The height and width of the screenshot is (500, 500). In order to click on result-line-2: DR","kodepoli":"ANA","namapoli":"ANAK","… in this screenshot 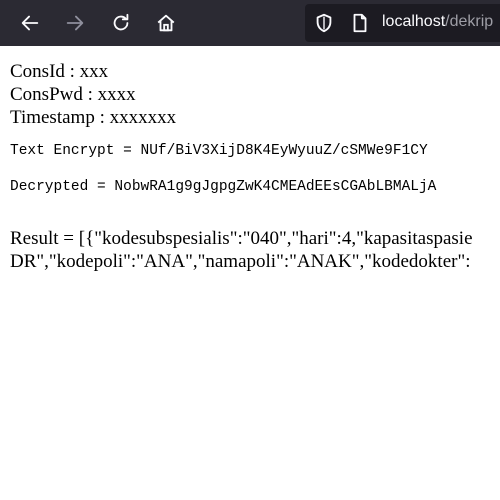, I will do `click(240, 261)`.